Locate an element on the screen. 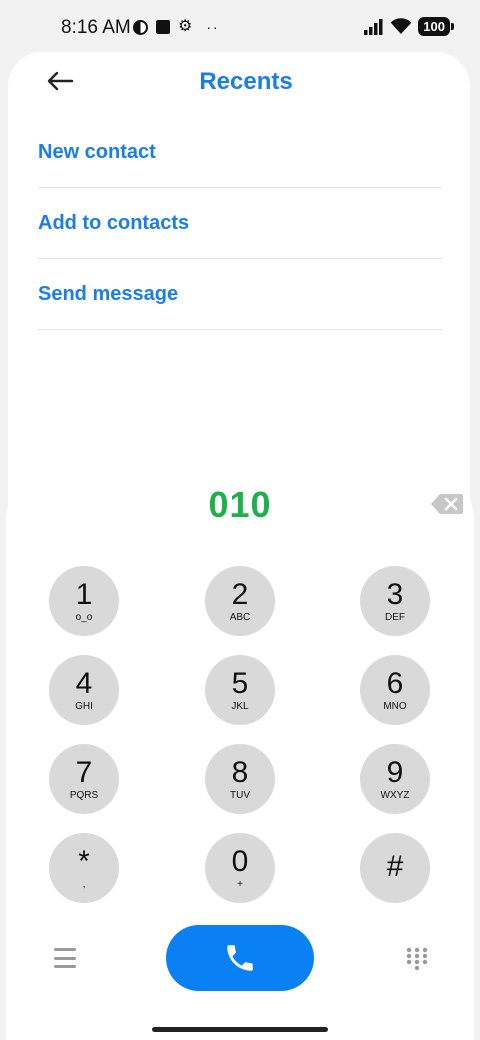 The width and height of the screenshot is (480, 1040). dialpad-icon is located at coordinates (417, 959).